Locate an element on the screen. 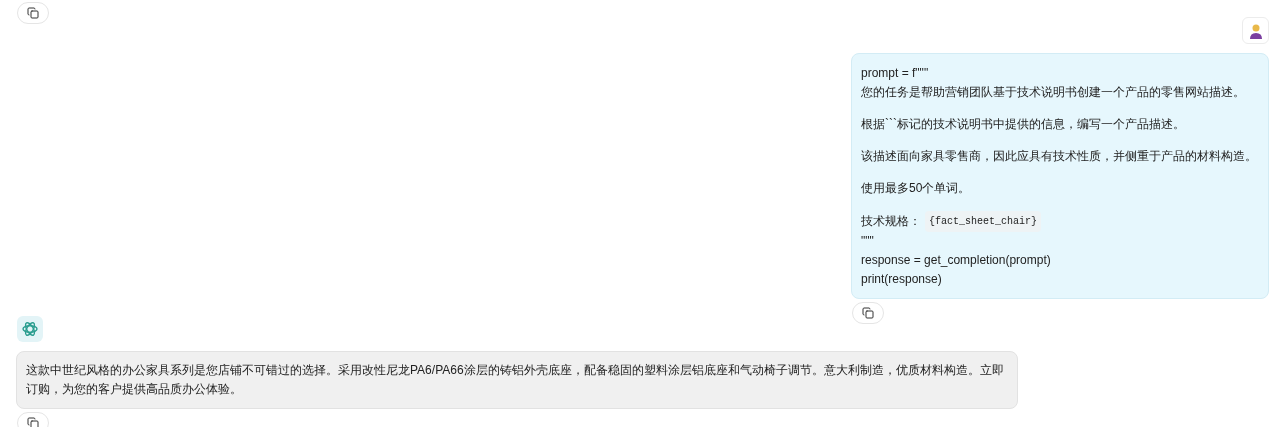  message-line: print(response) is located at coordinates (902, 279).